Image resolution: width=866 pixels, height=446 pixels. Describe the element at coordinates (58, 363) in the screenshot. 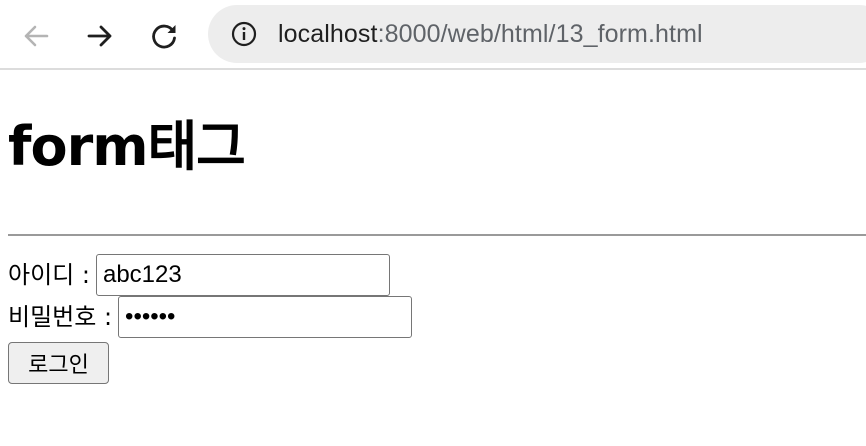

I see `login-button: 로그인` at that location.